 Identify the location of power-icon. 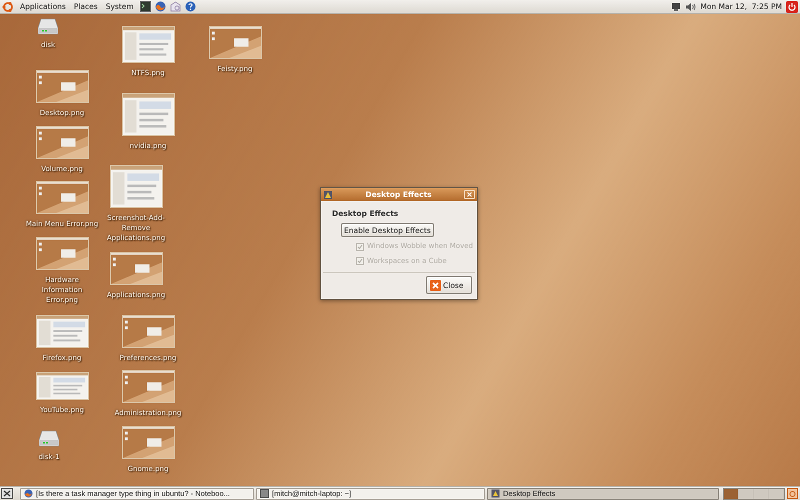
(792, 6).